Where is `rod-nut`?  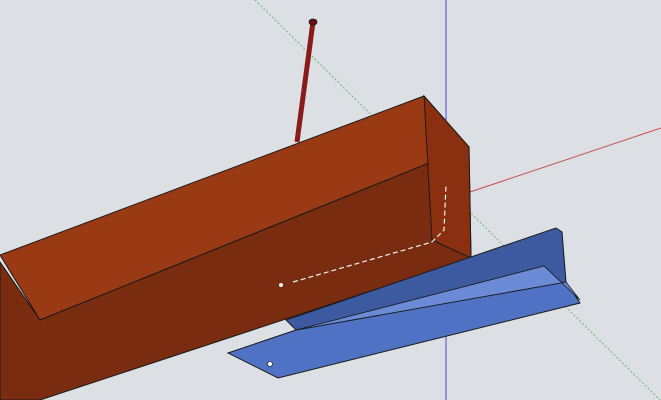
rod-nut is located at coordinates (313, 22).